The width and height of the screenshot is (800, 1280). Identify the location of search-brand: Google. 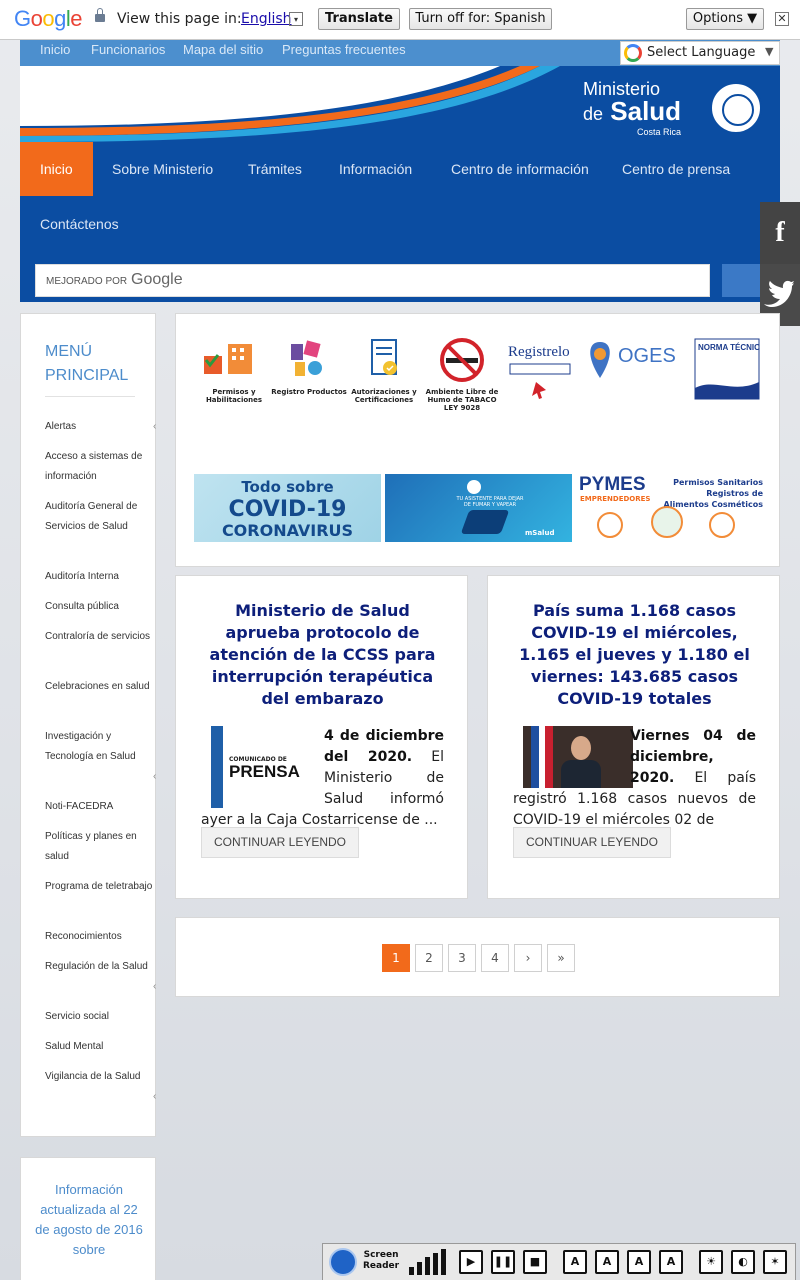
(157, 279).